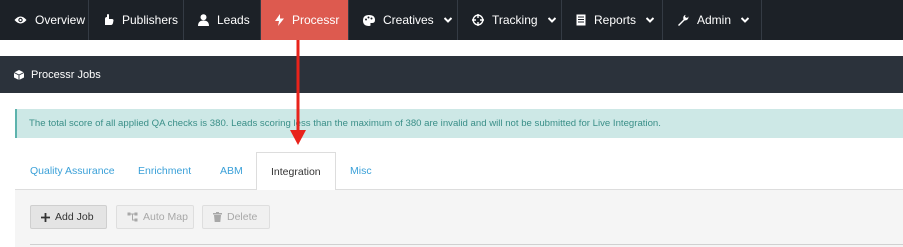 This screenshot has width=903, height=247. I want to click on nav-leads: Leads, so click(222, 20).